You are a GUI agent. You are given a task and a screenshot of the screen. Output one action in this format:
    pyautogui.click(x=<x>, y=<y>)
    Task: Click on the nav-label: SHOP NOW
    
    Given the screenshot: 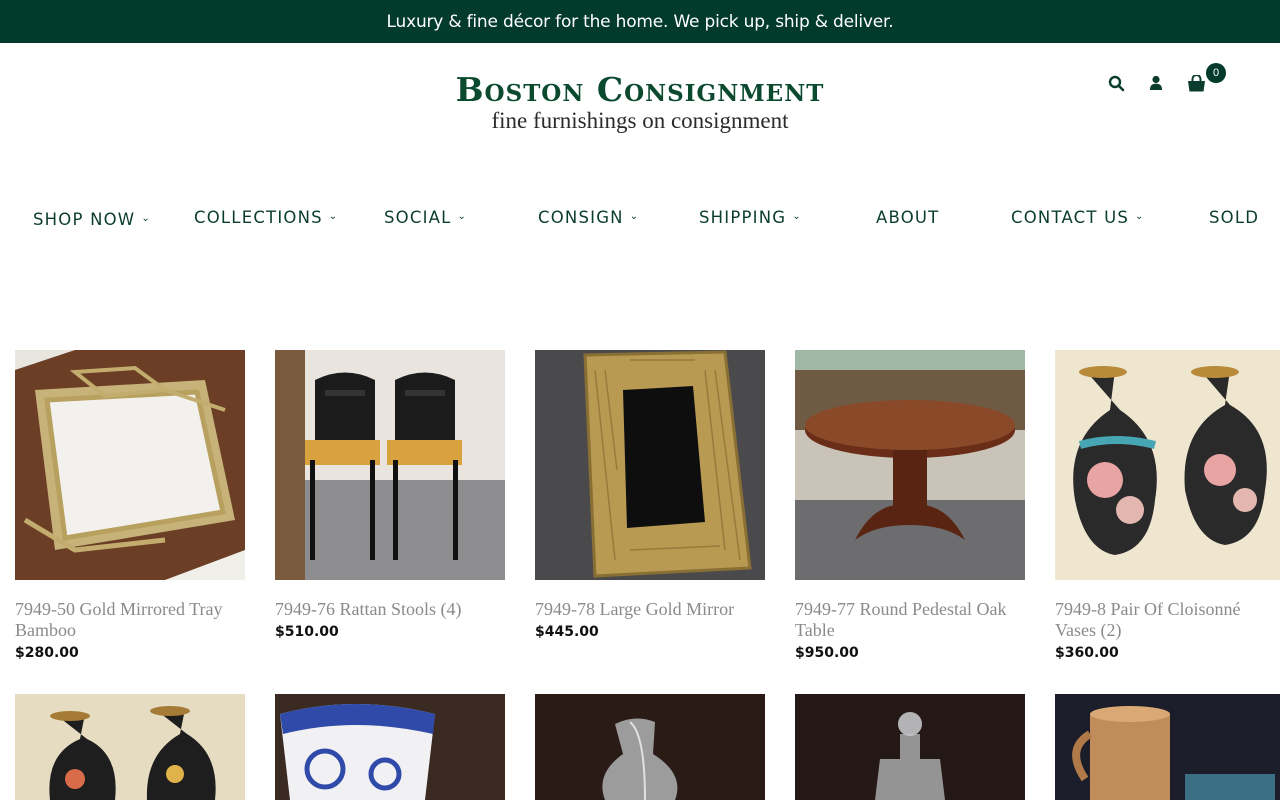 What is the action you would take?
    pyautogui.click(x=84, y=219)
    